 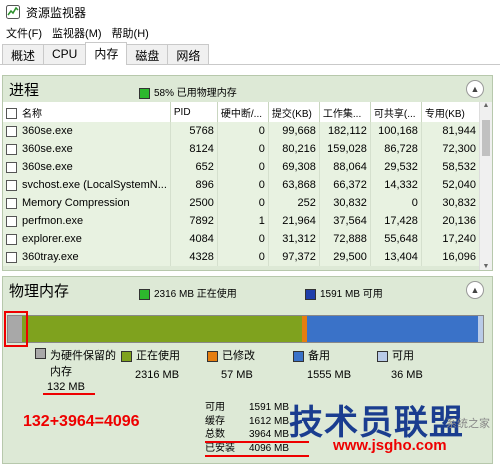 What do you see at coordinates (162, 329) in the screenshot?
I see `bar-in-use` at bounding box center [162, 329].